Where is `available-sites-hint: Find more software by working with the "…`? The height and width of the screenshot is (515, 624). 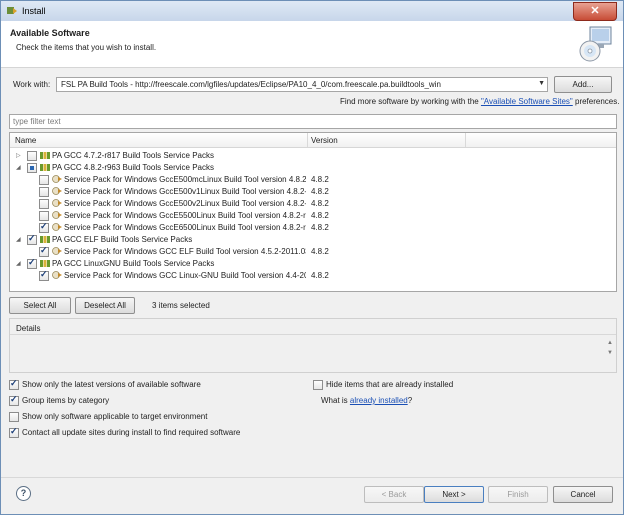
available-sites-hint: Find more software by working with the "… is located at coordinates (479, 101).